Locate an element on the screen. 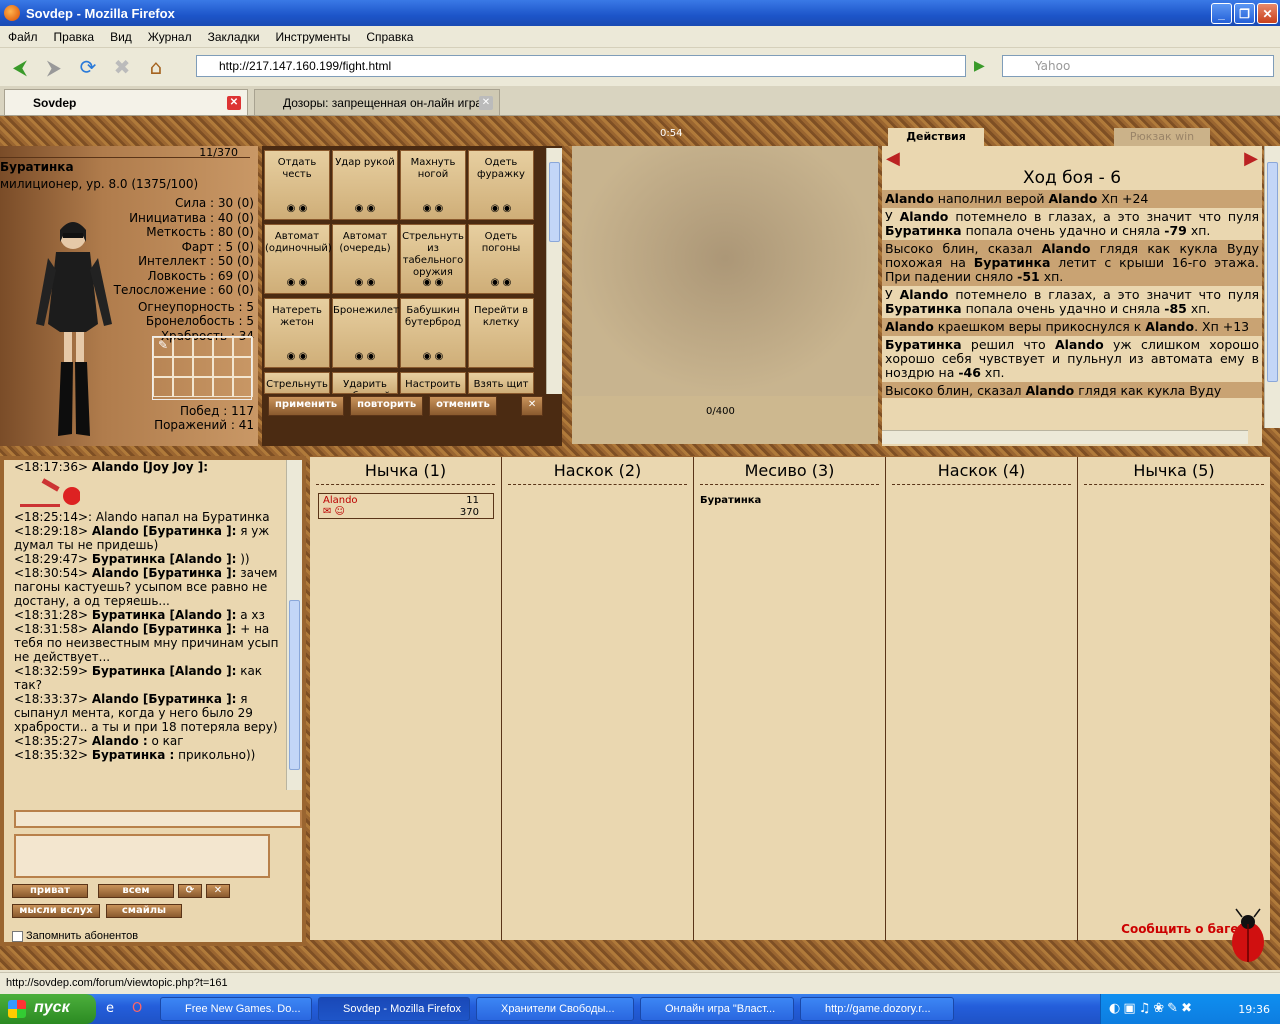 The height and width of the screenshot is (1024, 1280). action-move-cell: Перейти в клетку is located at coordinates (501, 333).